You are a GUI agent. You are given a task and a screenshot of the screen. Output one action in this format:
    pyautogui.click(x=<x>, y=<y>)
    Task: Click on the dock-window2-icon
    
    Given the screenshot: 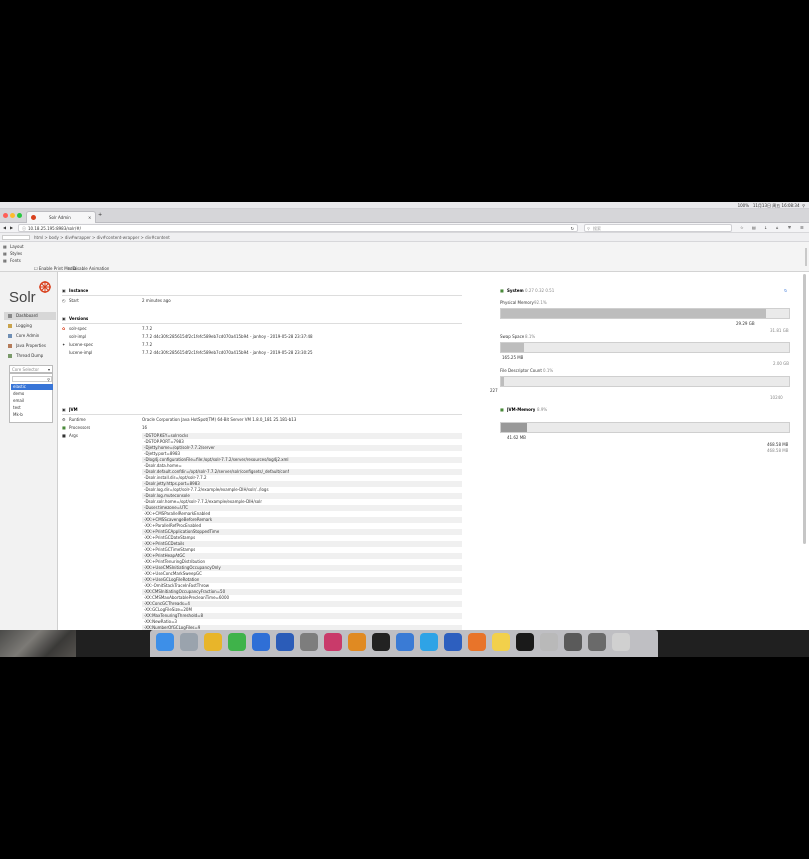 What is the action you would take?
    pyautogui.click(x=597, y=642)
    